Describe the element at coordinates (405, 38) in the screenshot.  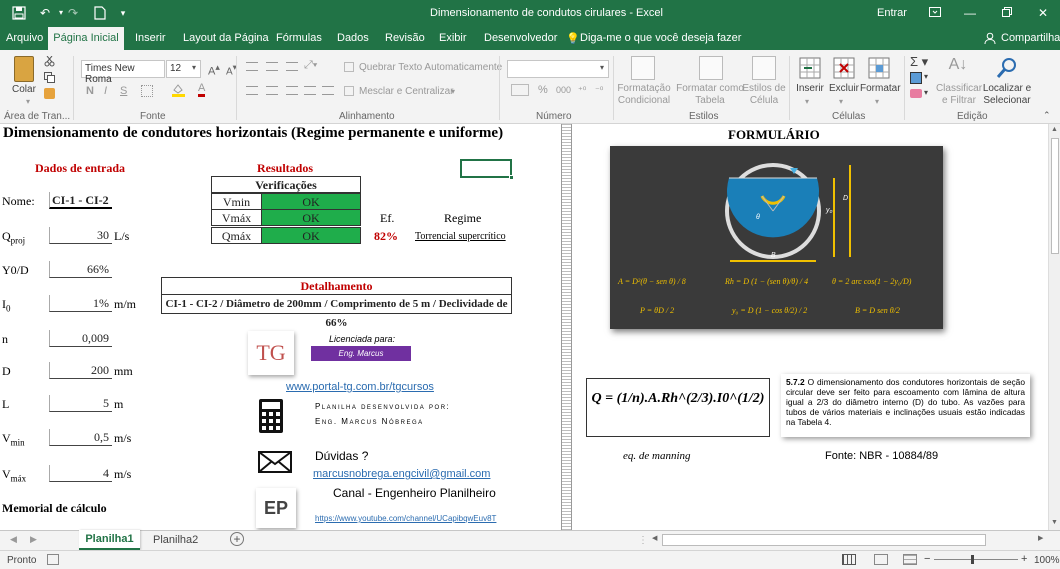
I see `tab-revisao: Revisão` at that location.